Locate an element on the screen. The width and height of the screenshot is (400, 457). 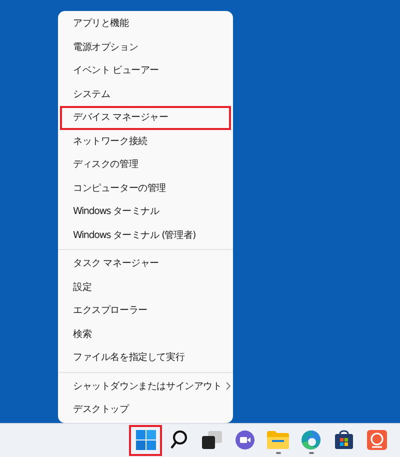
menu-item: 設定 is located at coordinates (145, 287).